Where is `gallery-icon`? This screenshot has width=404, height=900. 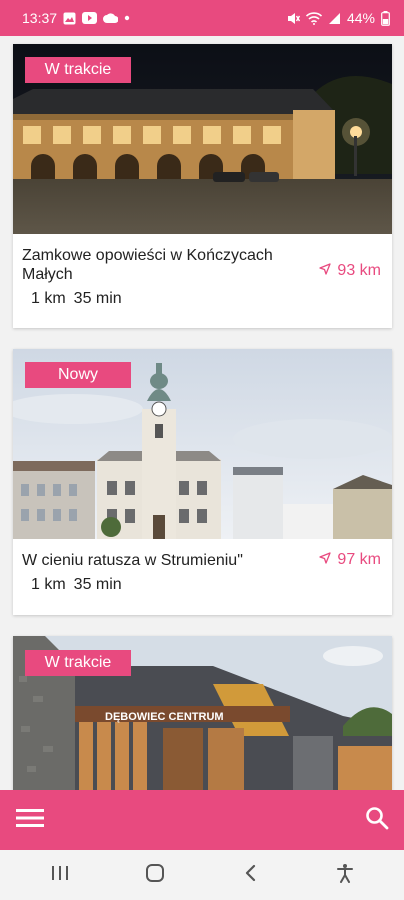 gallery-icon is located at coordinates (69, 18).